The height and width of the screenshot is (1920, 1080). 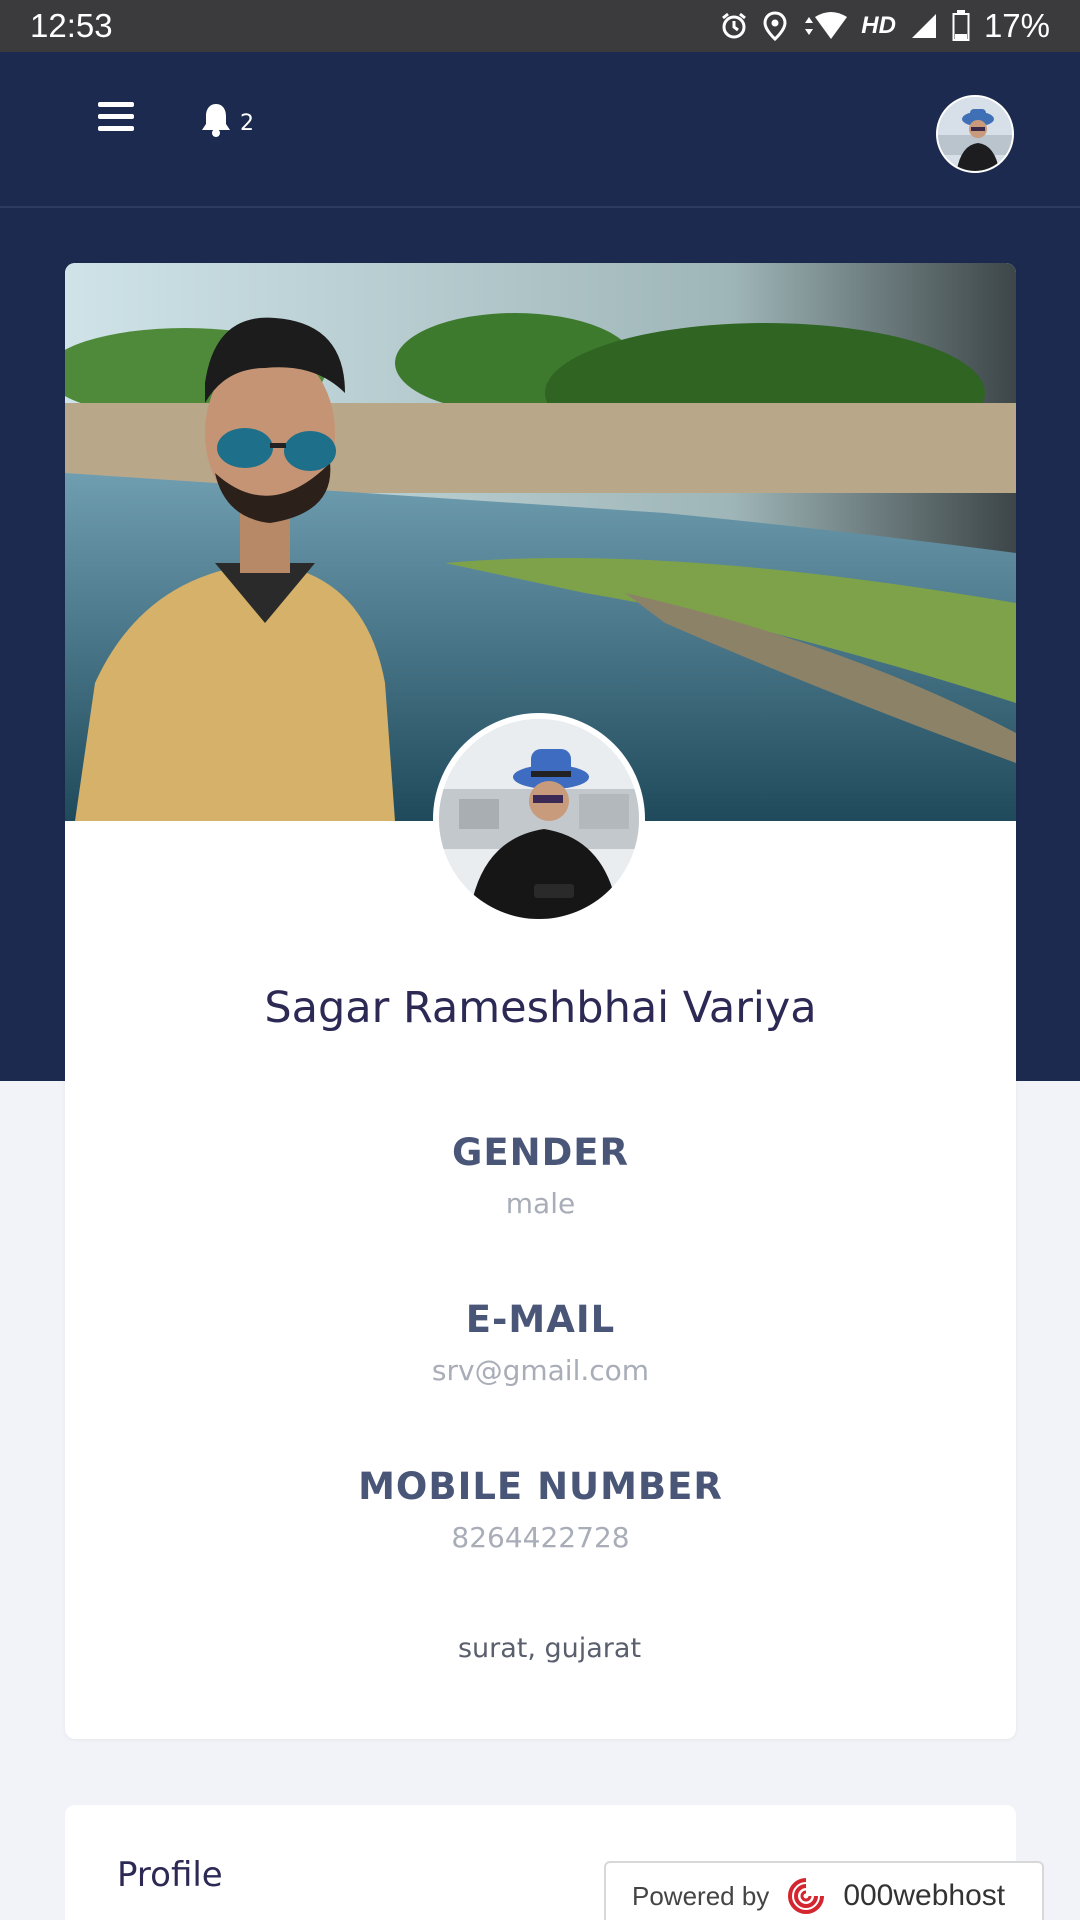 I want to click on avatar-image, so click(x=975, y=134).